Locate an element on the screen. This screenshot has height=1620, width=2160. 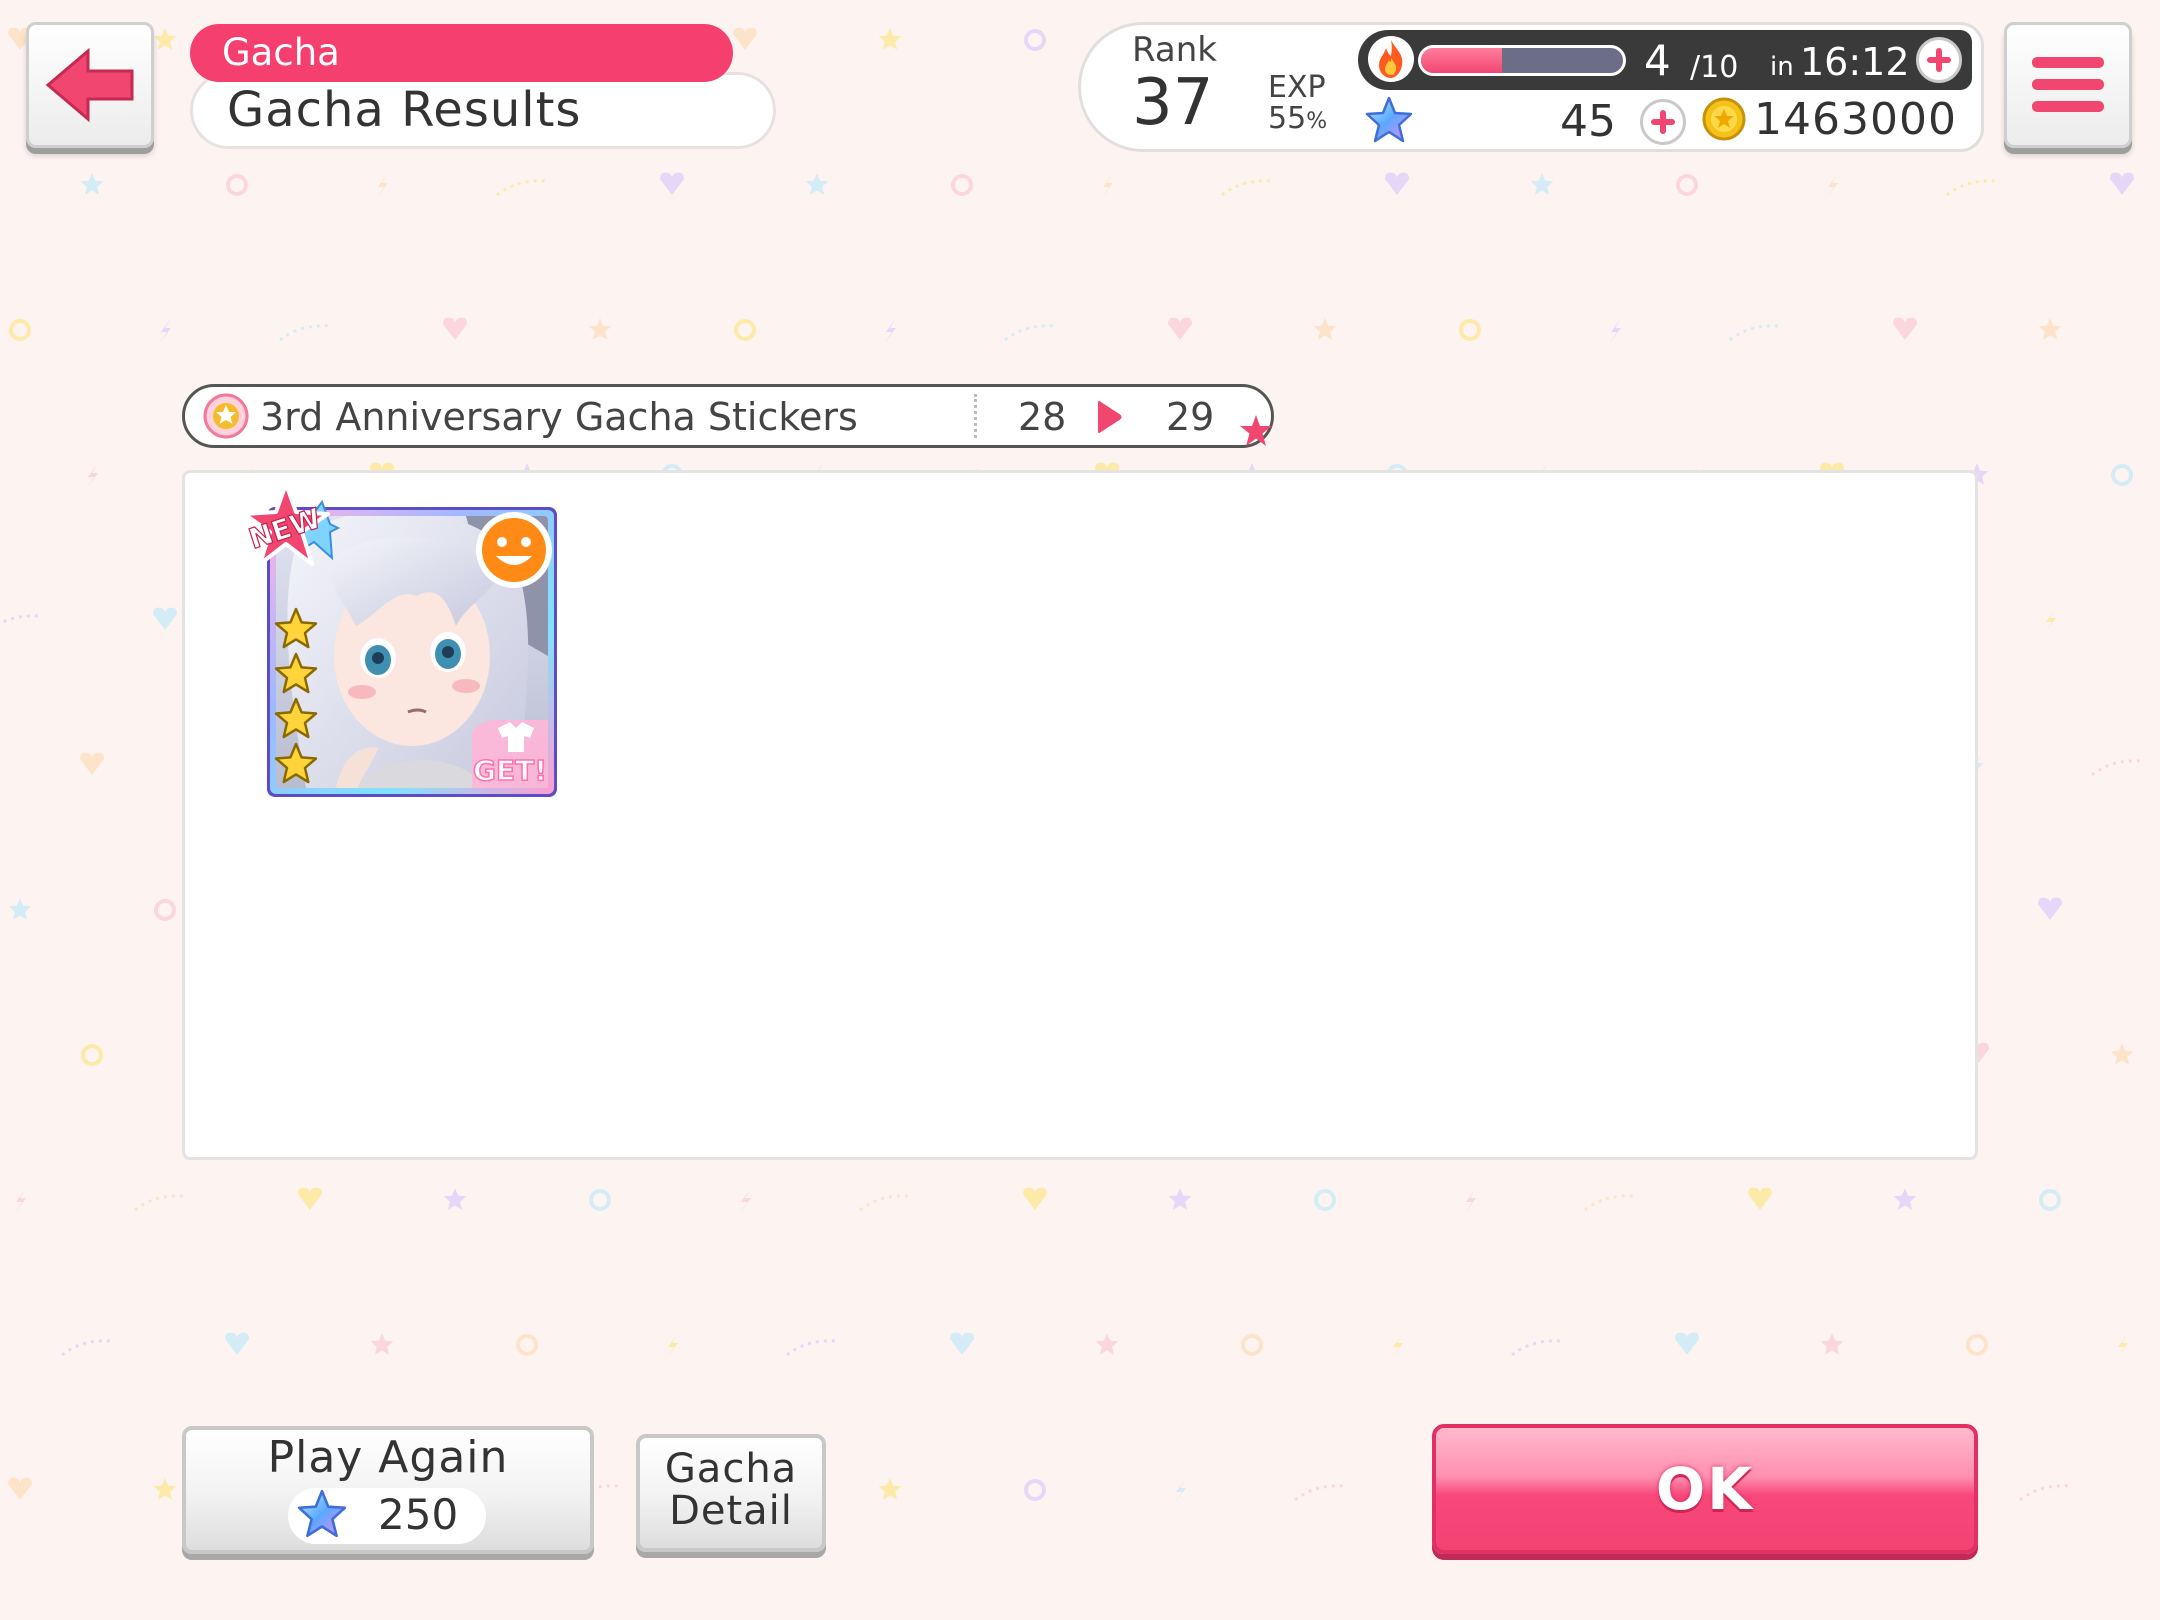
stamina-recover-prefix: in is located at coordinates (1782, 67).